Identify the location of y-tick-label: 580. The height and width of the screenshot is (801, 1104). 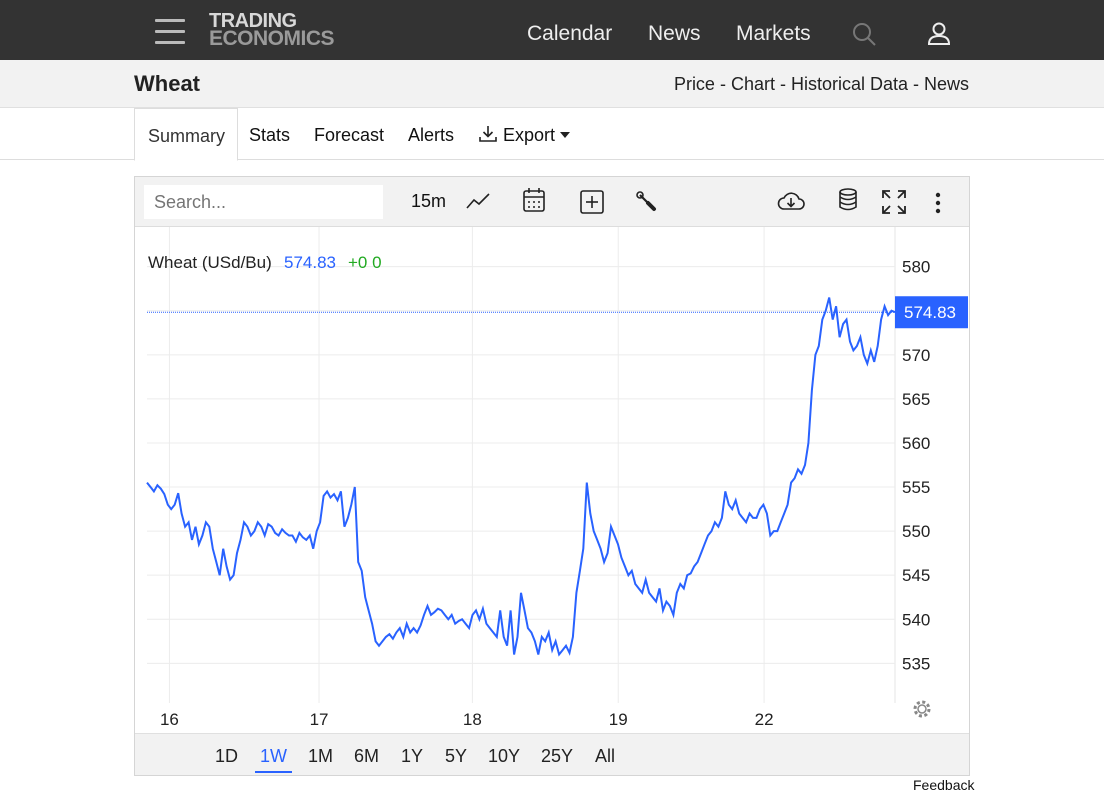
(916, 267).